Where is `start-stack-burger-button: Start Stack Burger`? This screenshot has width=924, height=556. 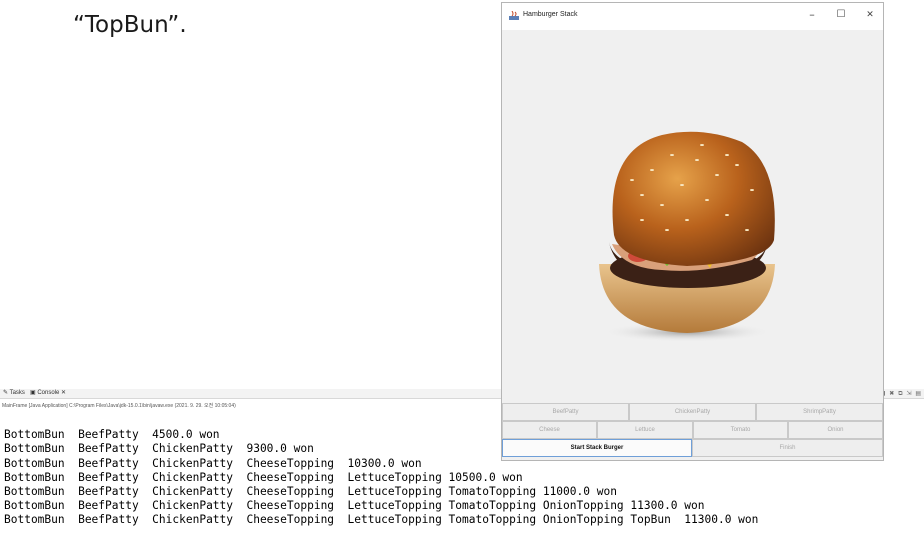 start-stack-burger-button: Start Stack Burger is located at coordinates (597, 448).